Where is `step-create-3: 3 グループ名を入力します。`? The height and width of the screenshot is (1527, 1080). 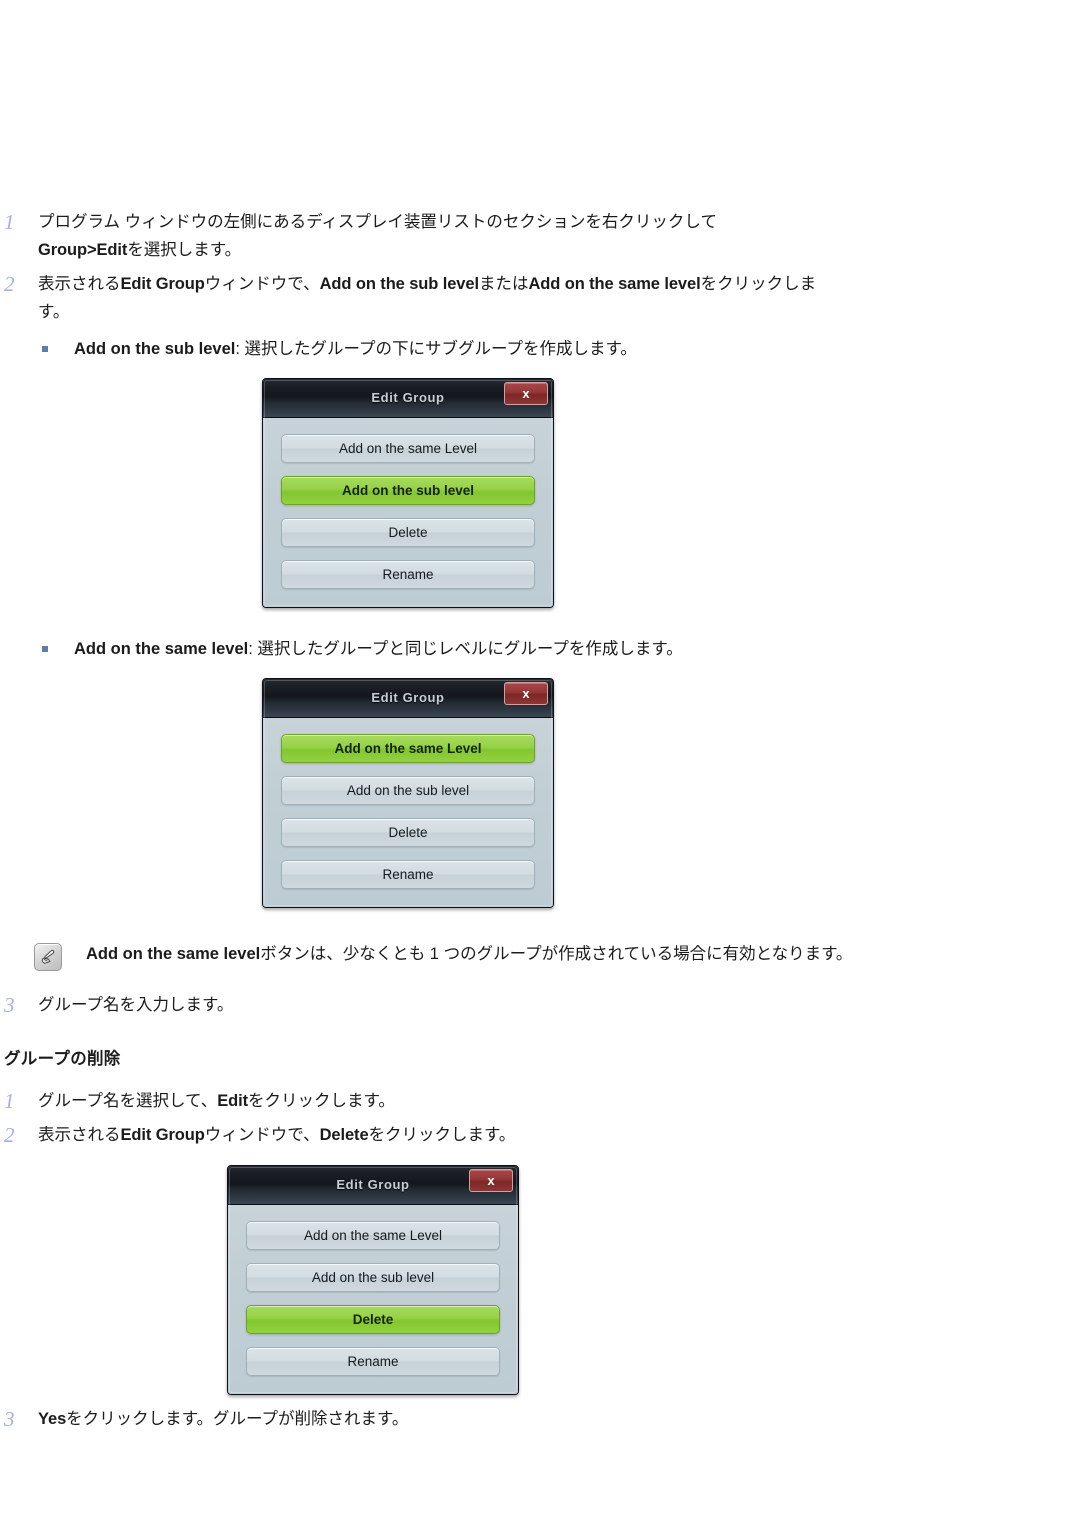 step-create-3: 3 グループ名を入力します。 is located at coordinates (540, 1005).